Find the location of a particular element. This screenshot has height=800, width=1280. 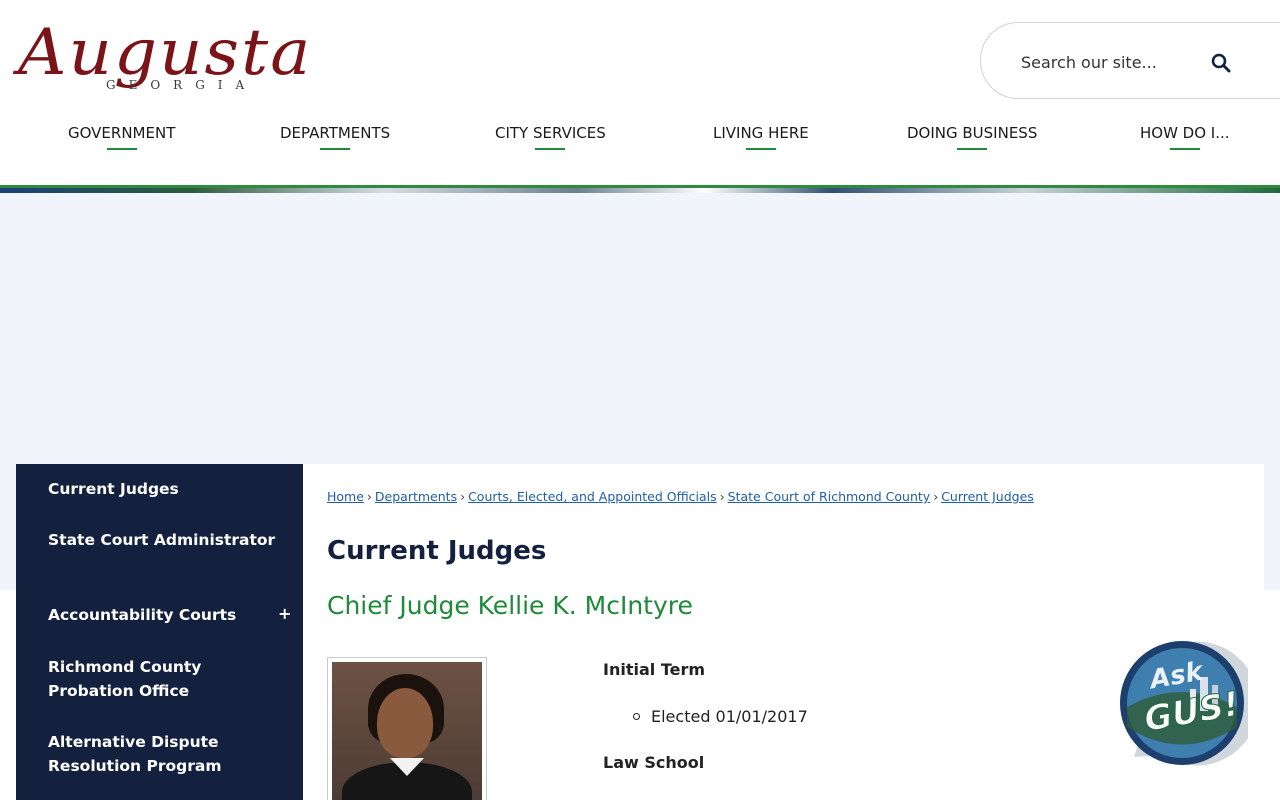

augusta-logo: Augusta GEORGIA is located at coordinates (168, 63).